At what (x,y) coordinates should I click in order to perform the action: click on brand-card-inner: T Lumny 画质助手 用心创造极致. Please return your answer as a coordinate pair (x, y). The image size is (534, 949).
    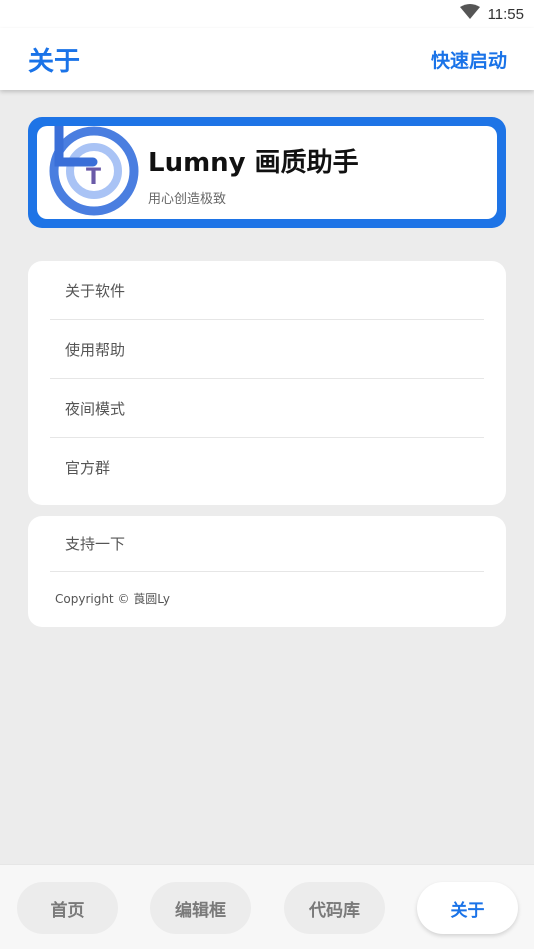
    Looking at the image, I should click on (267, 170).